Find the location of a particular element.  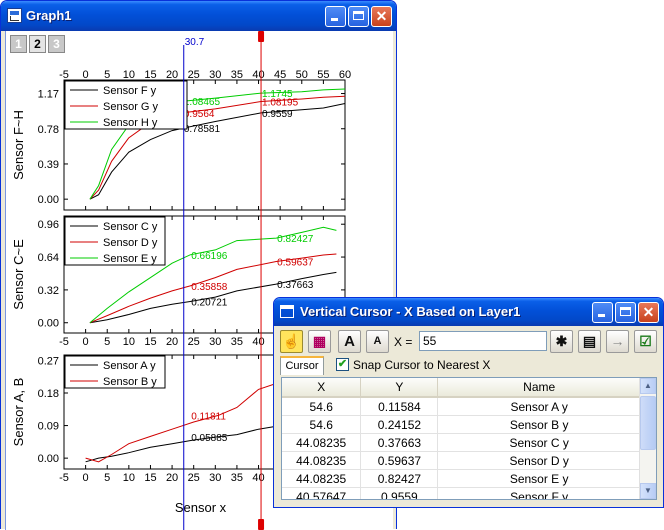

x-tick-label: 60 is located at coordinates (345, 75).